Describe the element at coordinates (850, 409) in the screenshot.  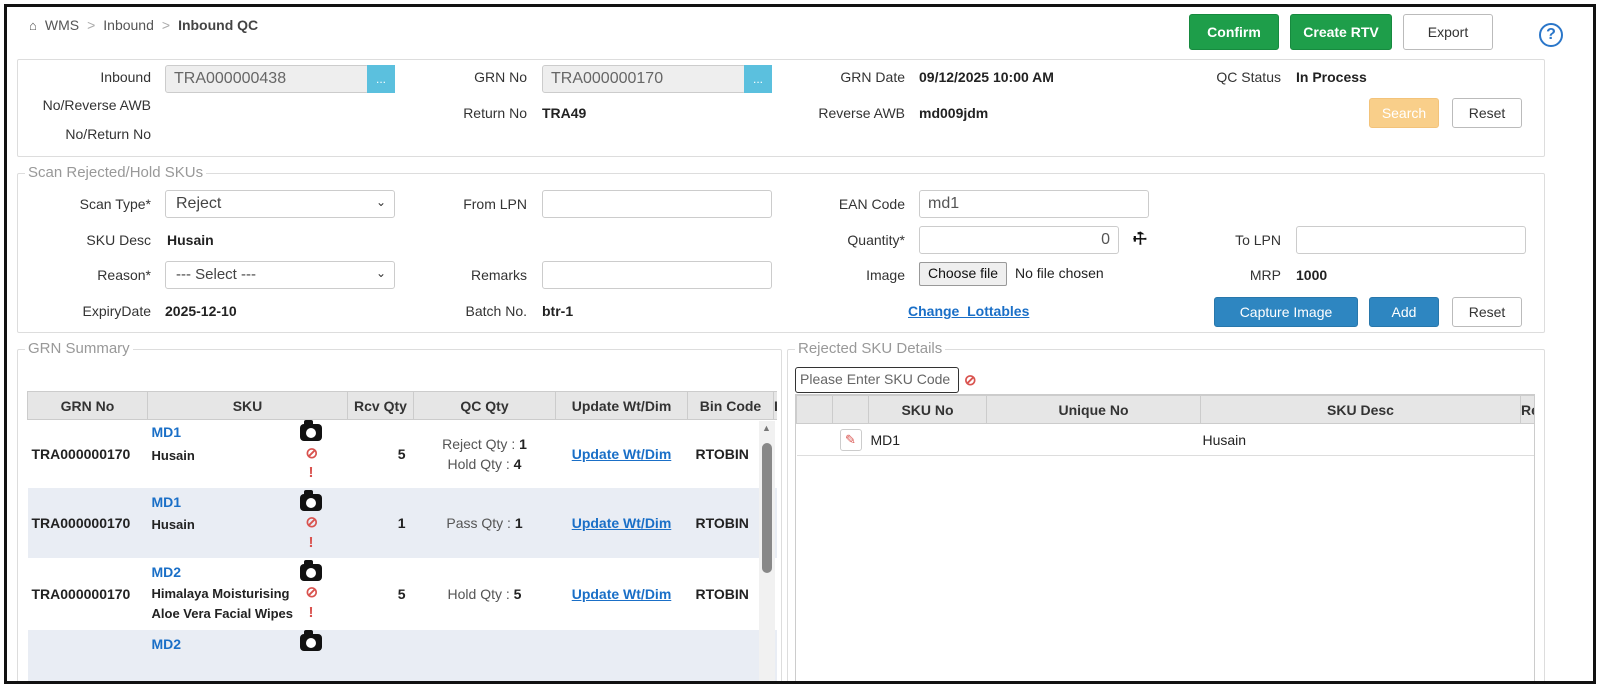
I see `column-header` at that location.